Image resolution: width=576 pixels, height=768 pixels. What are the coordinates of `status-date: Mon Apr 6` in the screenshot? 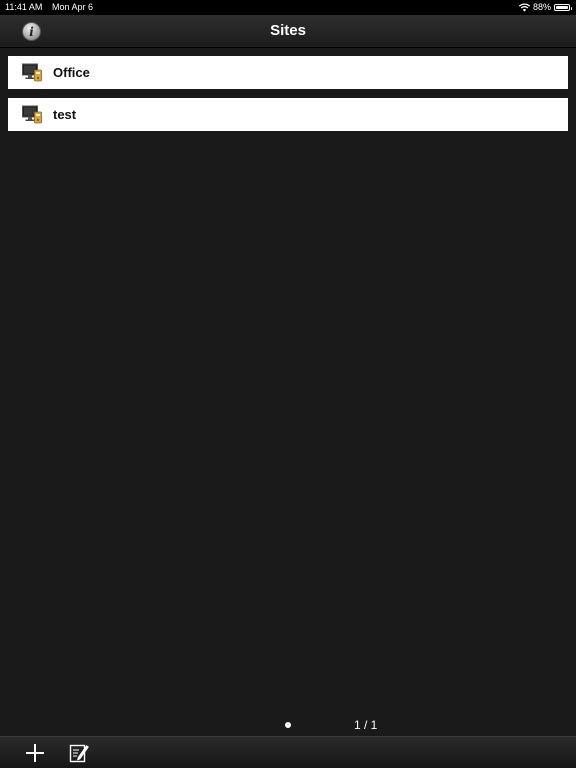 It's located at (73, 7).